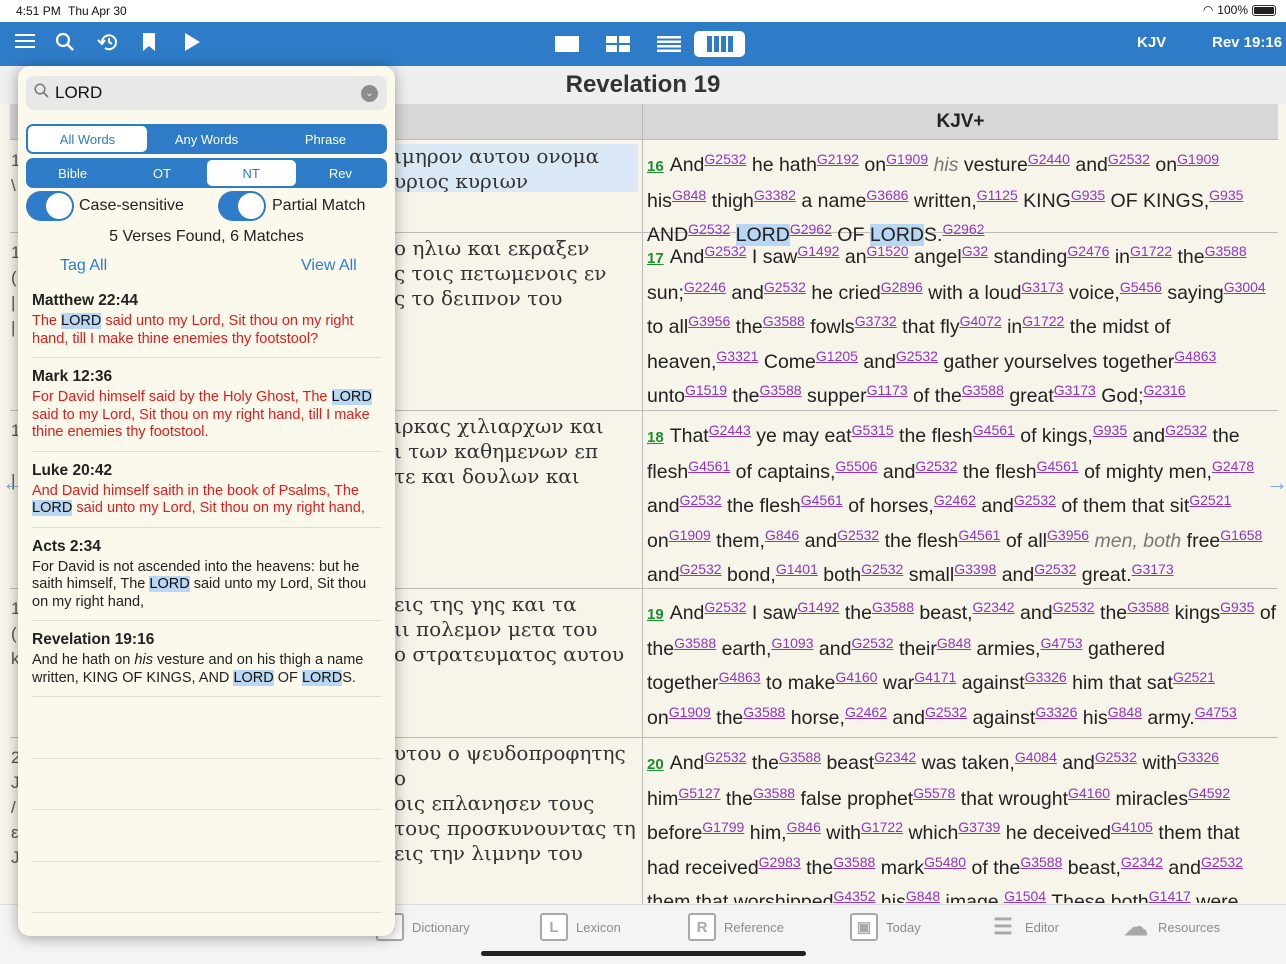 The width and height of the screenshot is (1286, 964). What do you see at coordinates (902, 287) in the screenshot?
I see `strongs-link: G2896` at bounding box center [902, 287].